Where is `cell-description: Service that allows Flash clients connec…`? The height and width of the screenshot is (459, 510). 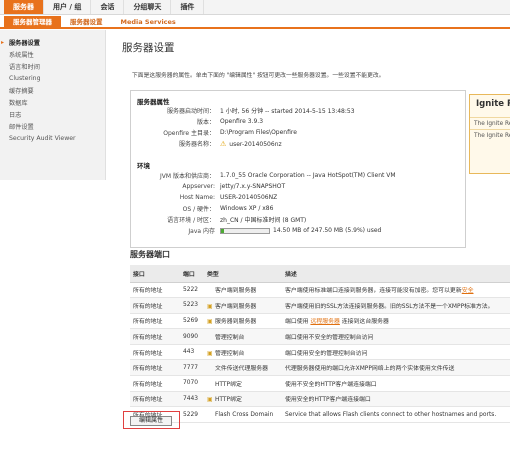
cell-description: Service that allows Flash clients connec… is located at coordinates (396, 414).